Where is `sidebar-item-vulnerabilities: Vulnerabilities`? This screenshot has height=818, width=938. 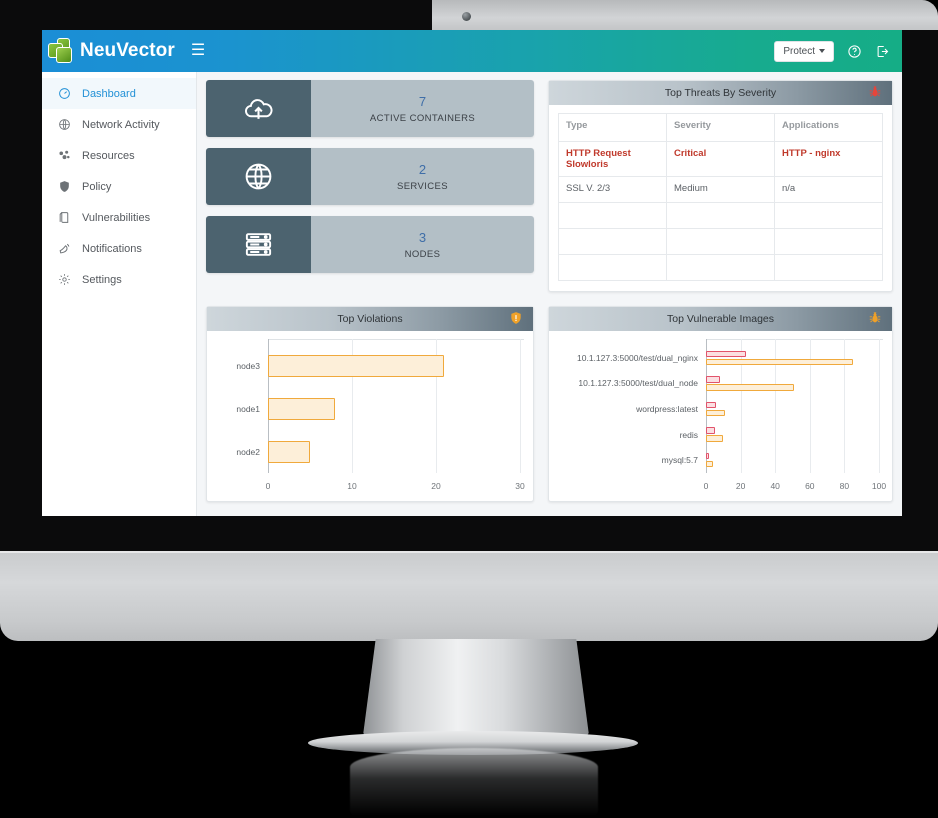 sidebar-item-vulnerabilities: Vulnerabilities is located at coordinates (119, 217).